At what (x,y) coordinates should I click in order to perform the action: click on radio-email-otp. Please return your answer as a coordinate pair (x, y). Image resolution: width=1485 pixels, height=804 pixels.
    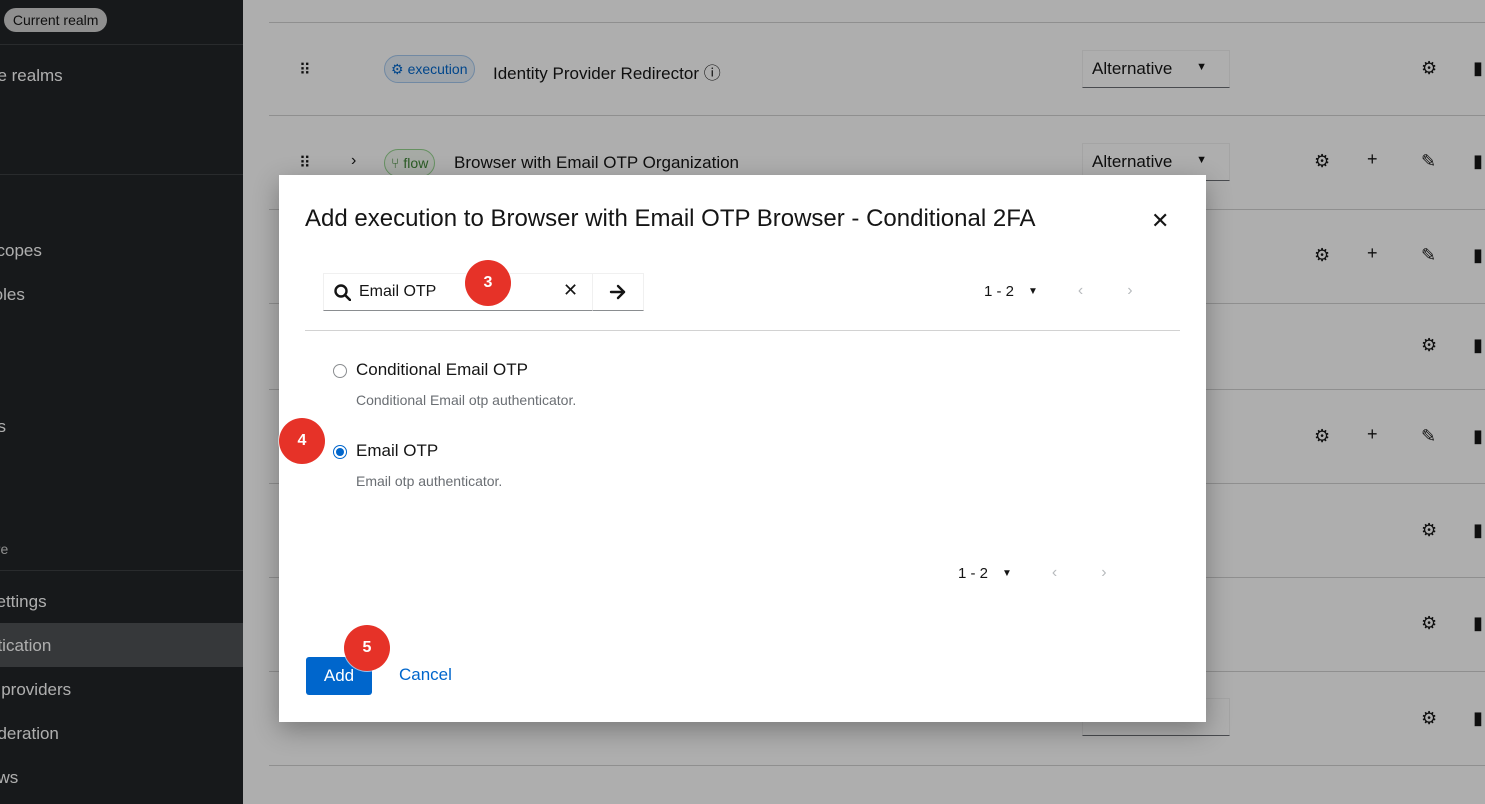
    Looking at the image, I should click on (340, 452).